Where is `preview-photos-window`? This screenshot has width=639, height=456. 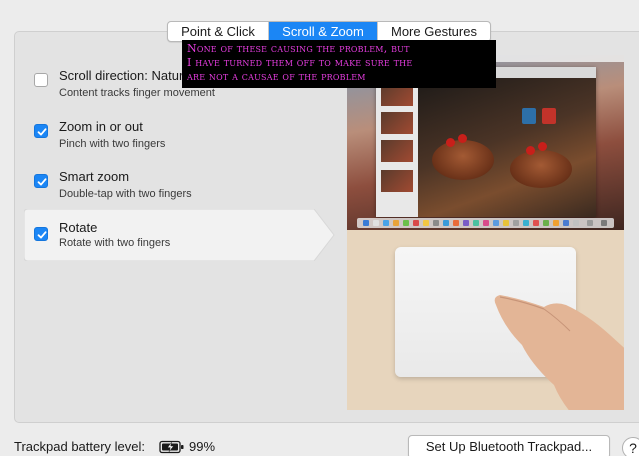
preview-photos-window is located at coordinates (486, 142).